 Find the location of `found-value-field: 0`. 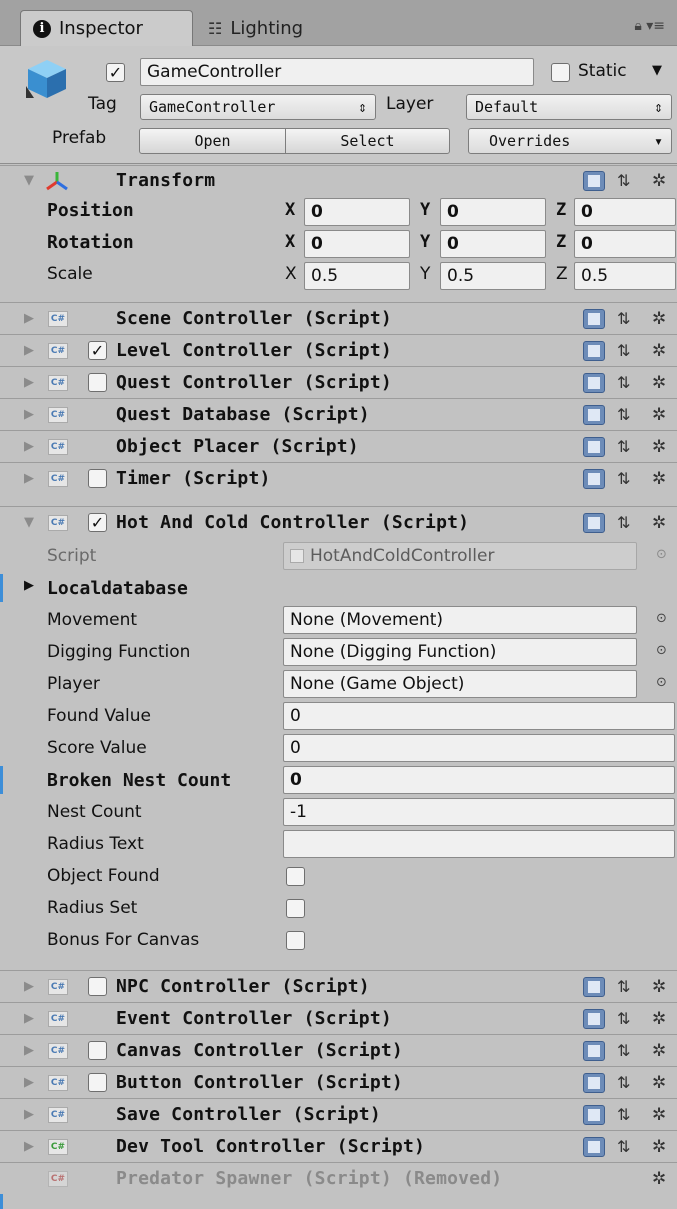

found-value-field: 0 is located at coordinates (479, 716).